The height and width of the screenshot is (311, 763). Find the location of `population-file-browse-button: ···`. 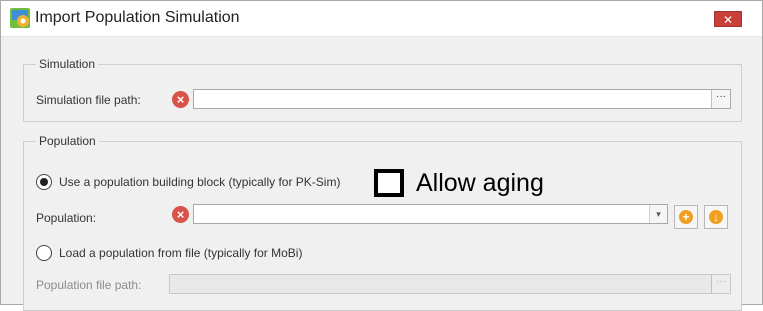

population-file-browse-button: ··· is located at coordinates (720, 284).